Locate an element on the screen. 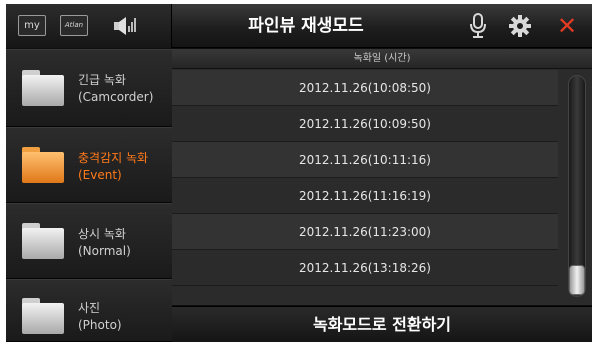 The height and width of the screenshot is (346, 598). list-item: 2012.11.26(10:09:50) is located at coordinates (365, 124).